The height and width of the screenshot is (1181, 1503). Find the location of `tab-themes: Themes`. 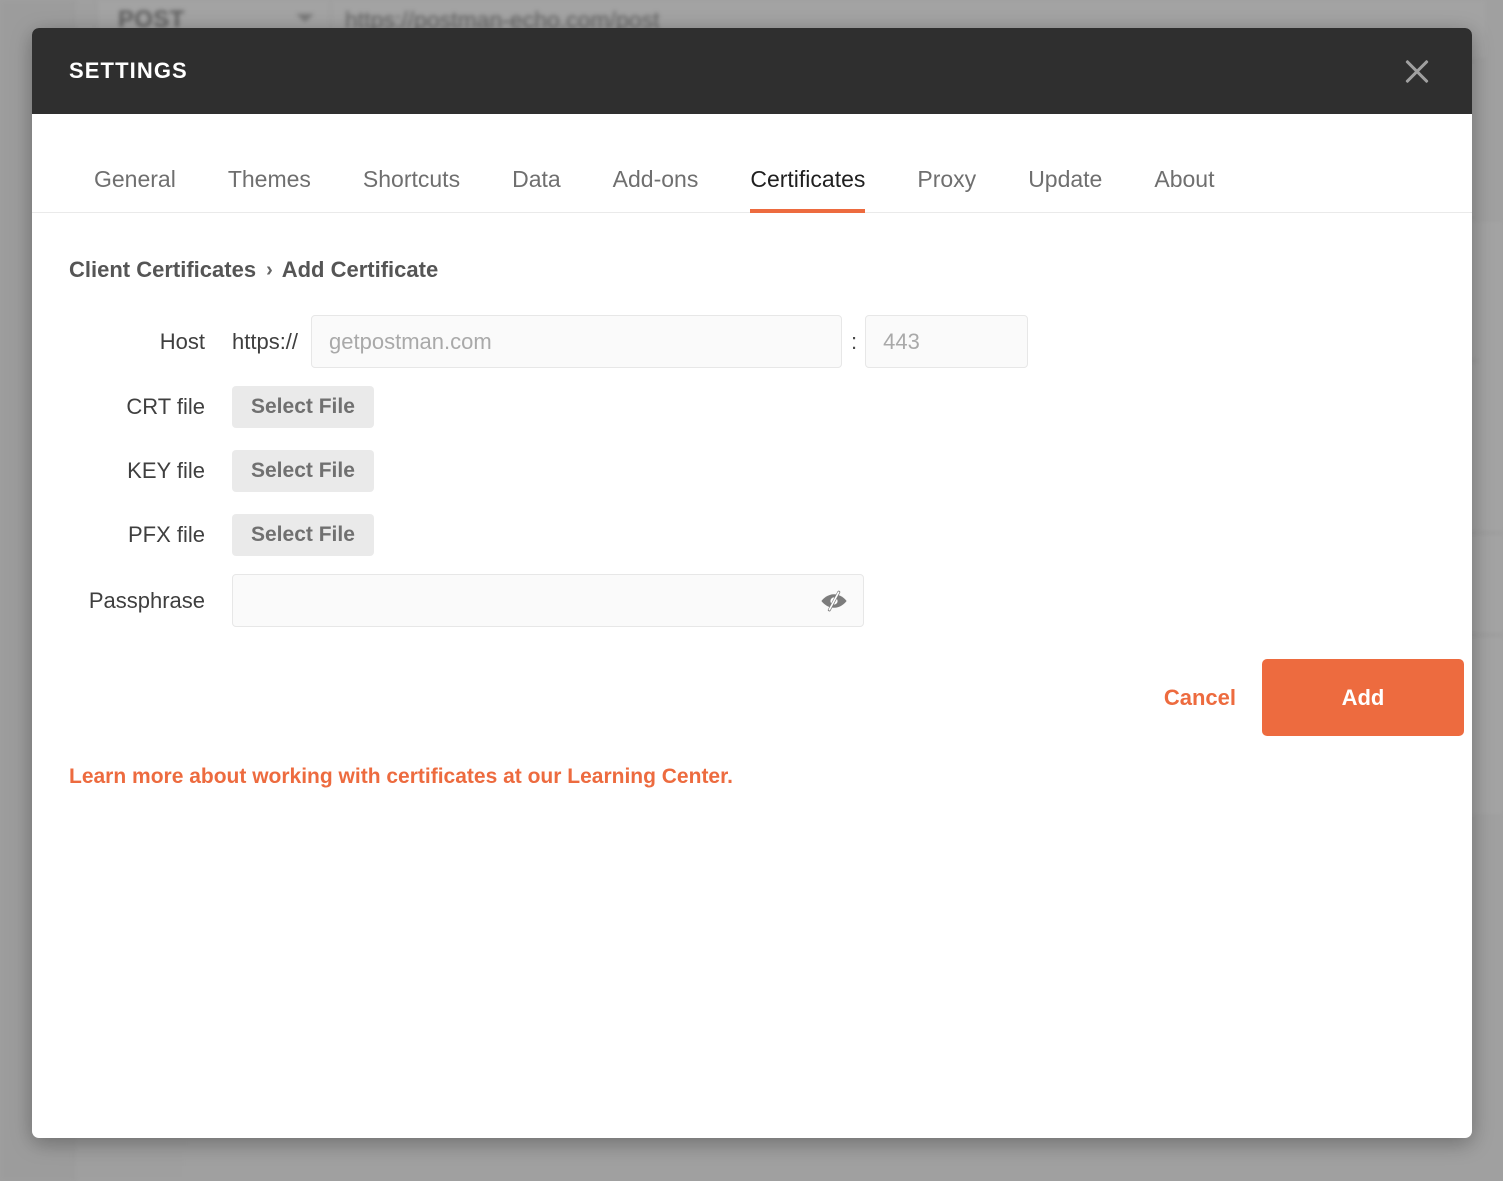

tab-themes: Themes is located at coordinates (269, 189).